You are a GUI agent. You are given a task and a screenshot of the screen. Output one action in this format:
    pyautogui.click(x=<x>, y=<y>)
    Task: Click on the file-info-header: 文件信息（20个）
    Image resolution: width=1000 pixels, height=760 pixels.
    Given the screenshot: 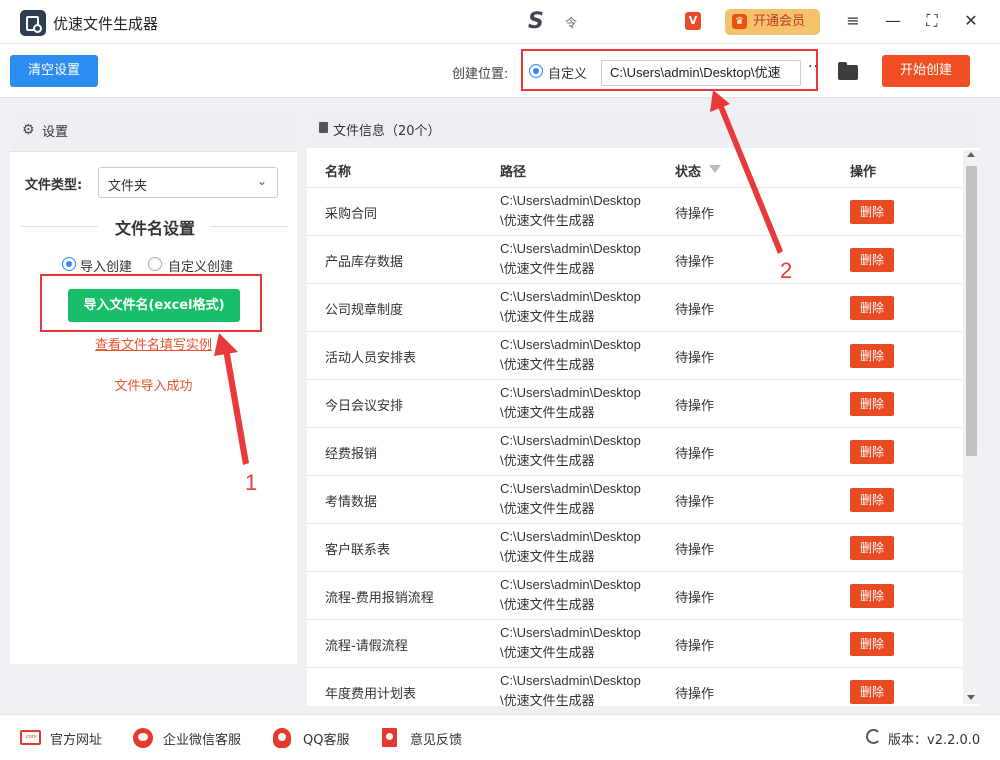 What is the action you would take?
    pyautogui.click(x=643, y=128)
    